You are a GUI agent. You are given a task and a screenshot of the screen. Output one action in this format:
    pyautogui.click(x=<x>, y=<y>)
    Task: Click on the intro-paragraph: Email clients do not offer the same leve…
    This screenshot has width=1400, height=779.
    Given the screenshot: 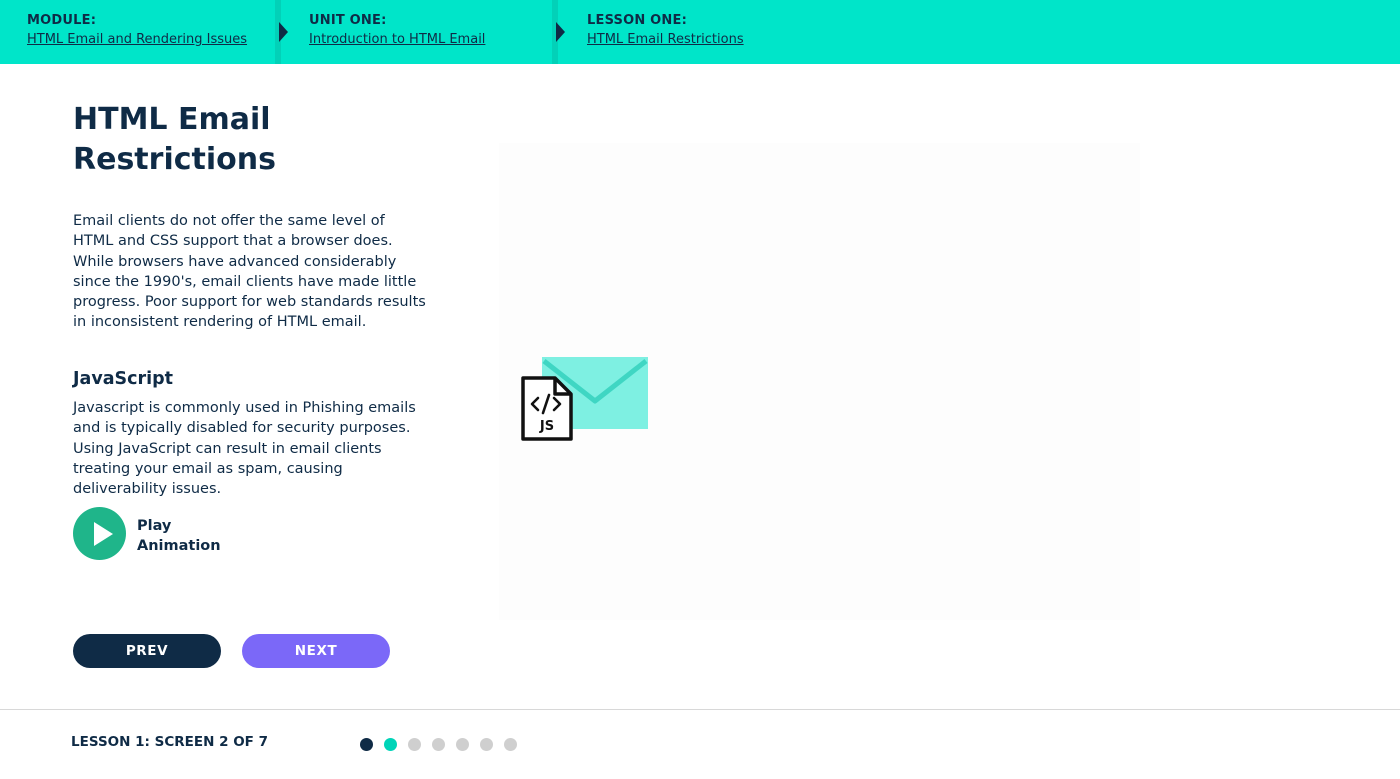 What is the action you would take?
    pyautogui.click(x=249, y=272)
    